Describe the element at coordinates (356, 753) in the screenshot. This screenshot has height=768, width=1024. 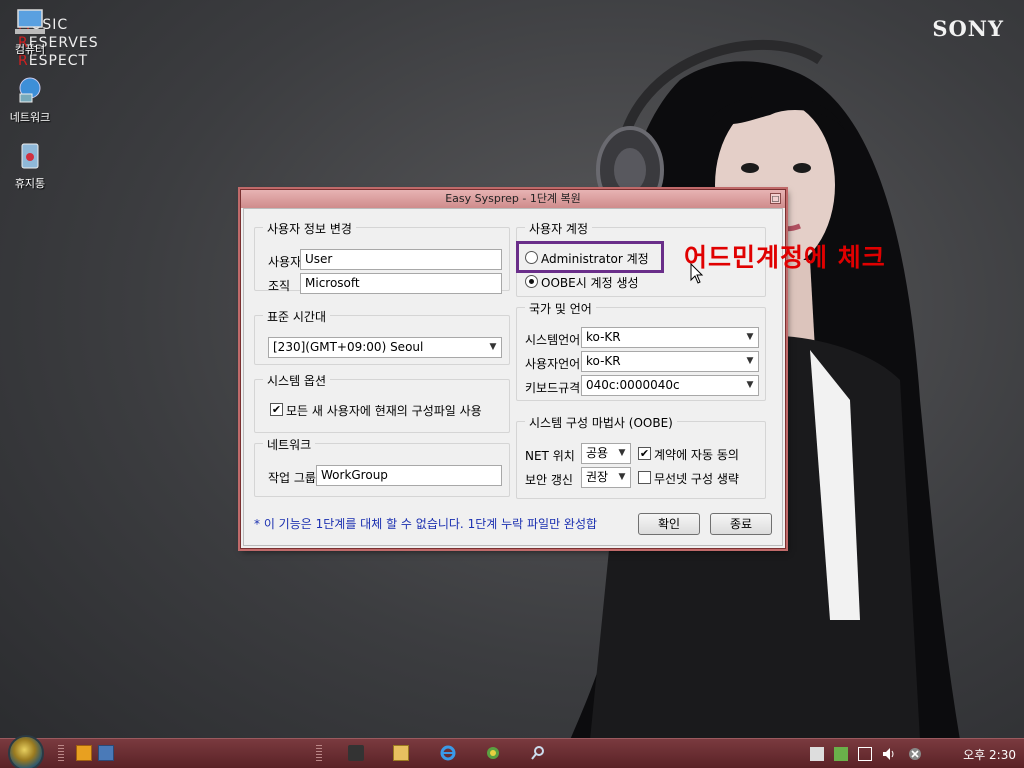
I see `task-manager-icon` at that location.